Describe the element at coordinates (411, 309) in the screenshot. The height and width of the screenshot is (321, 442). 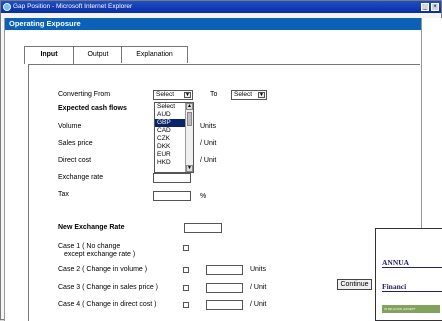
I see `background-doc-thumbnail: IN MILLIONS, EXCEPT` at that location.